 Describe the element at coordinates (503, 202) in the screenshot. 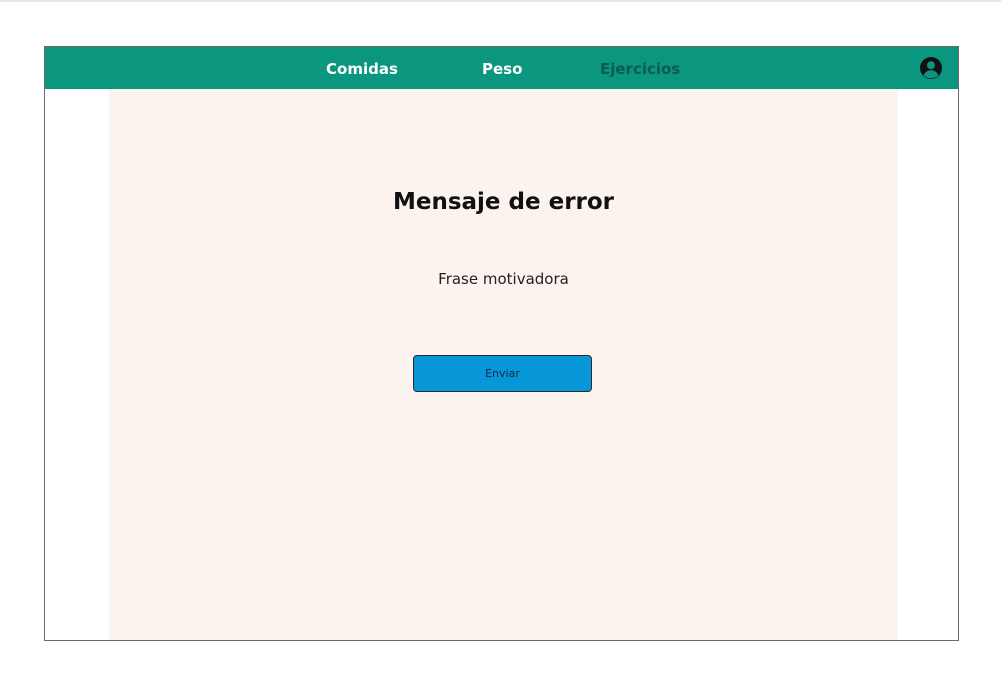

I see `error-message-title: Mensaje de error` at that location.